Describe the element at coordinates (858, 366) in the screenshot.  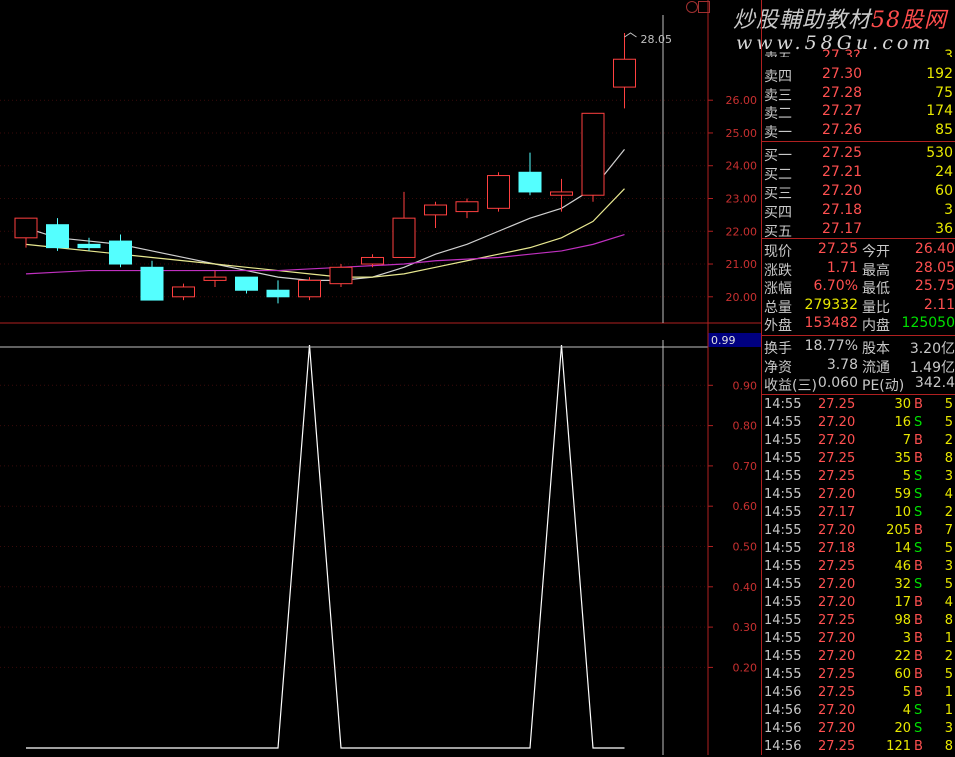
I see `fundamental-row: 净资 3.78 流通 1.49亿` at that location.